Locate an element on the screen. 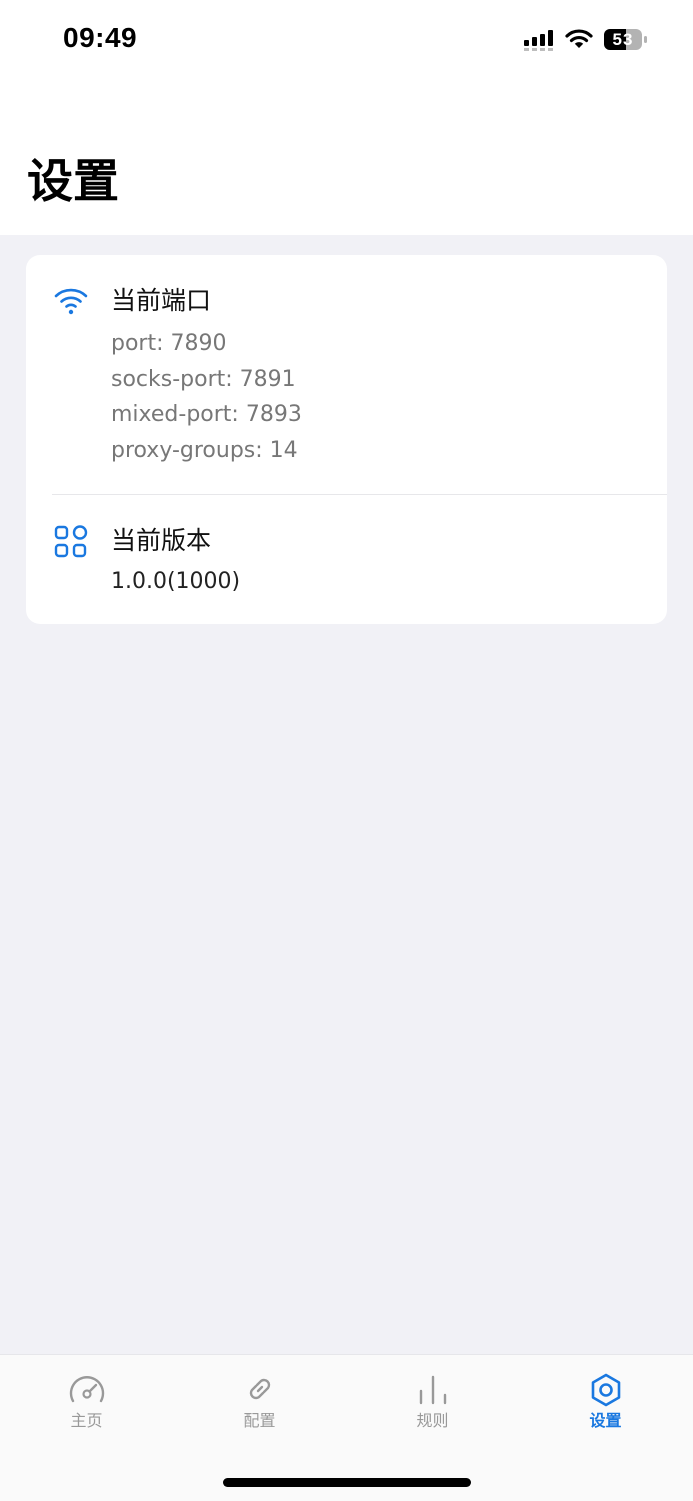 Image resolution: width=693 pixels, height=1501 pixels. home-indicator is located at coordinates (347, 1482).